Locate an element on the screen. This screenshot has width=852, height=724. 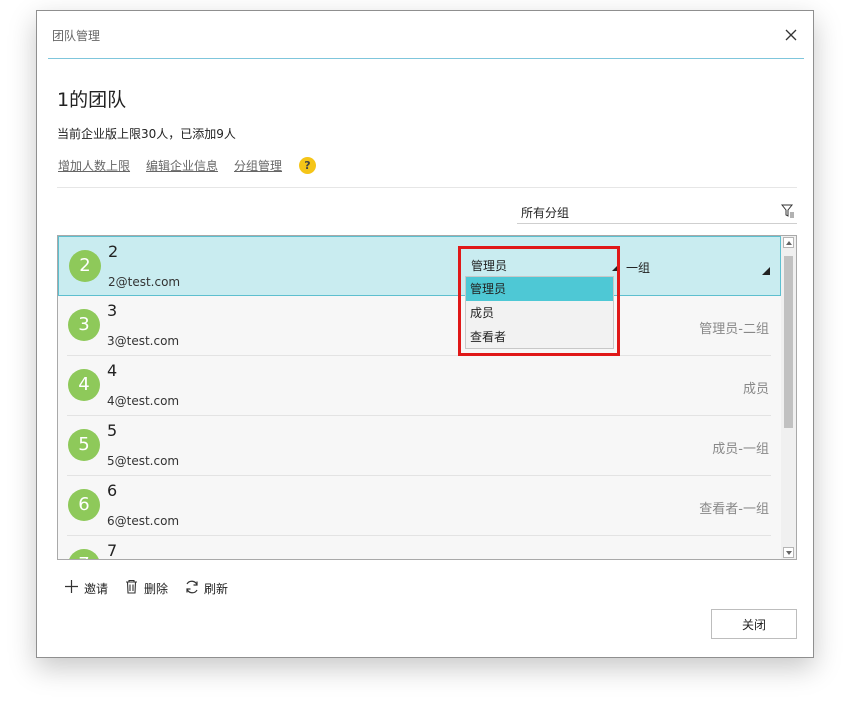
refresh-label: 刷新 is located at coordinates (216, 589).